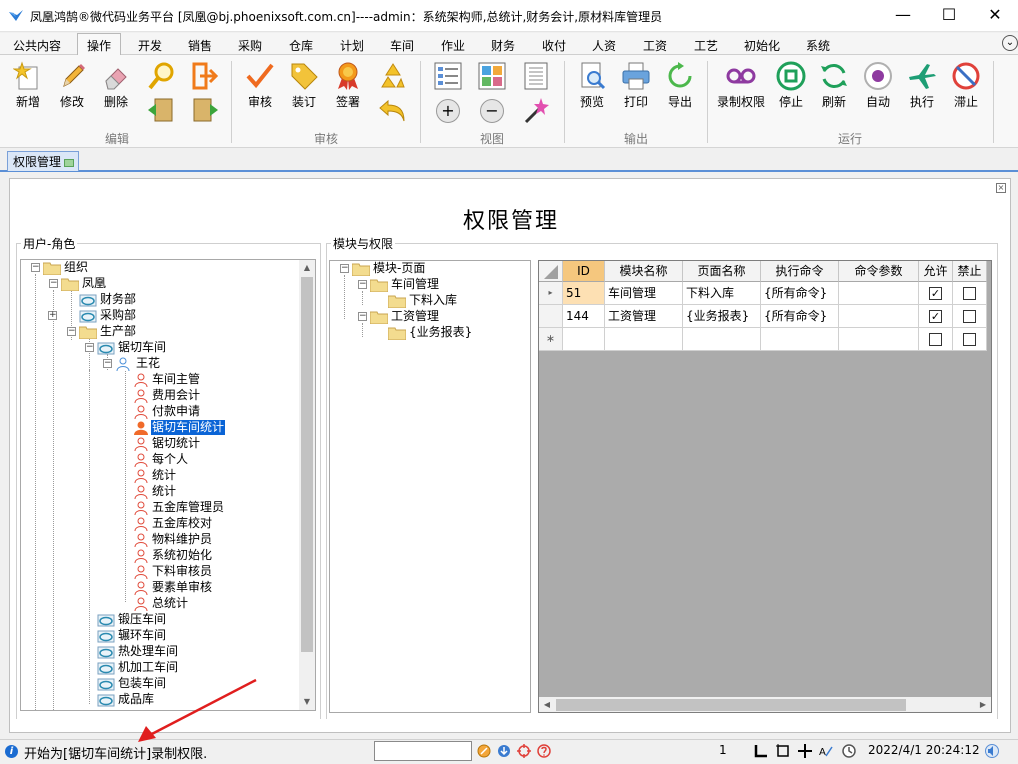 This screenshot has height=764, width=1018. Describe the element at coordinates (430, 486) in the screenshot. I see `module-tree: − 模块-页面 − 车间管理 下料入库 − 工资管理 {业务报表}` at that location.